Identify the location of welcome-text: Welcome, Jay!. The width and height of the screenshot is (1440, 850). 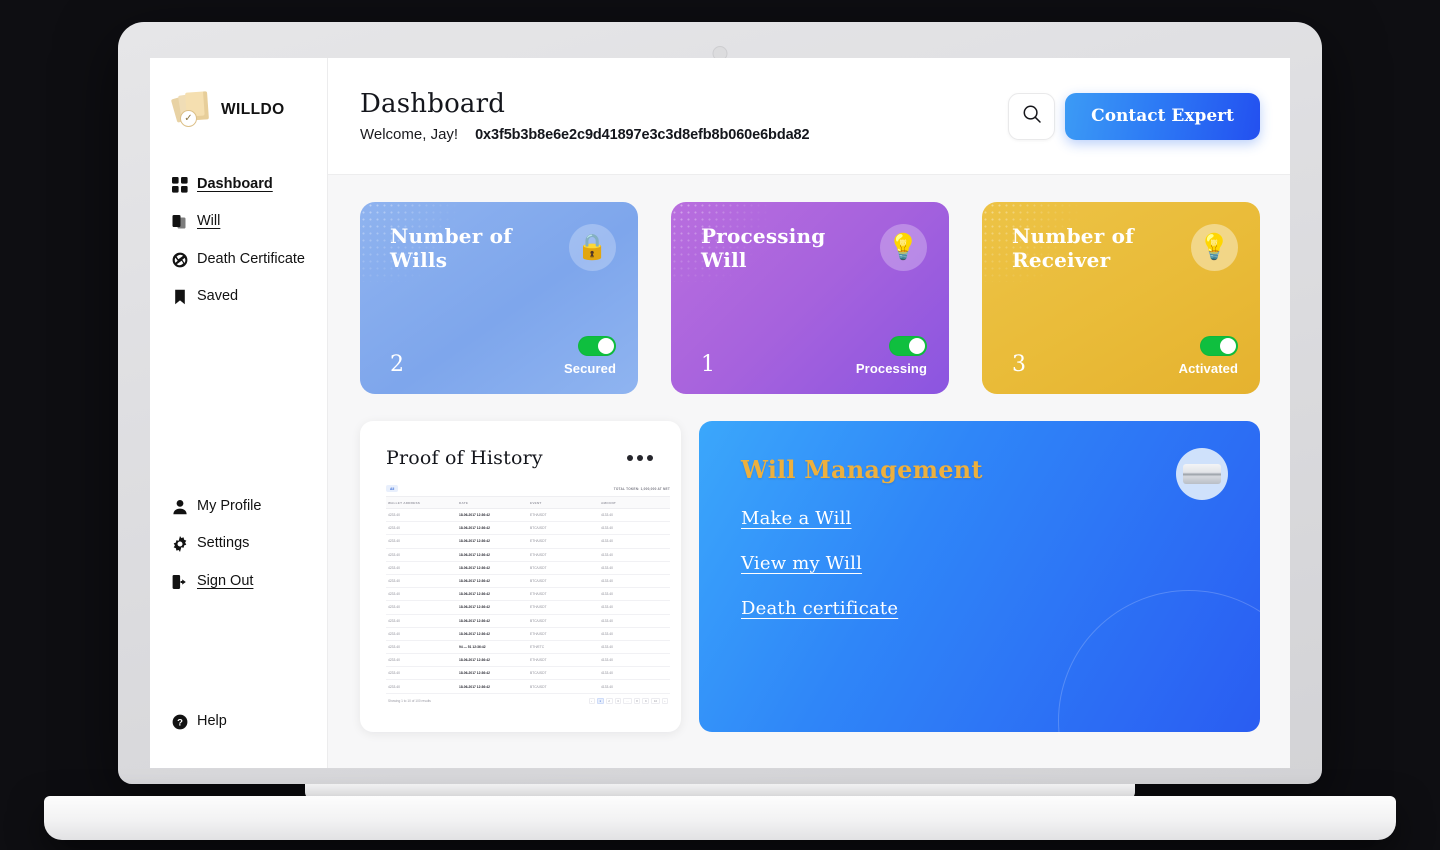
(409, 134).